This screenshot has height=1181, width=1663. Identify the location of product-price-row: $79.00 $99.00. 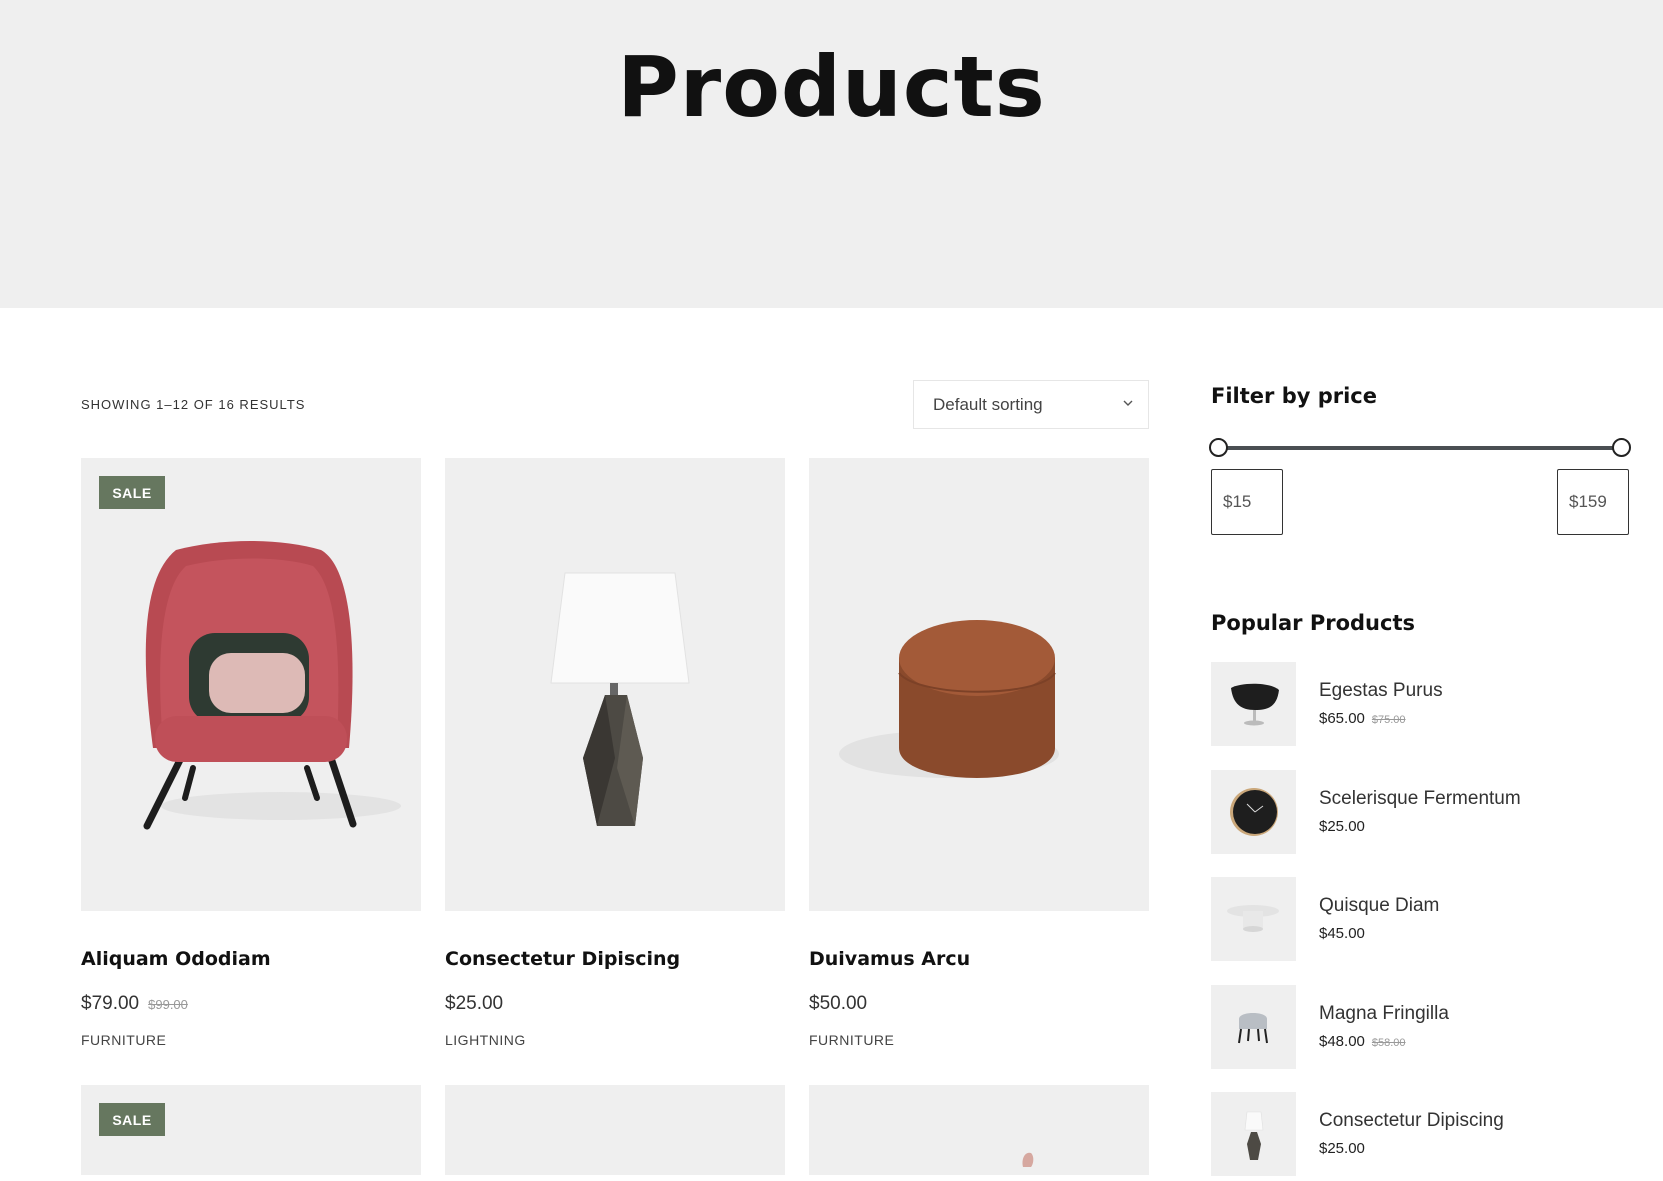
(134, 1004).